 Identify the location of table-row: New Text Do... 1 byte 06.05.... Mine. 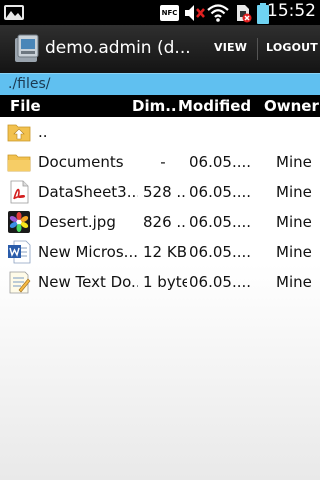
(160, 282).